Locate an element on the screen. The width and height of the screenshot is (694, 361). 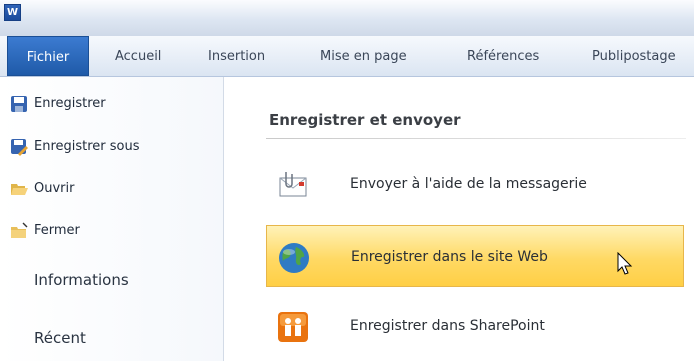
tab-insertion: Insertion is located at coordinates (236, 56).